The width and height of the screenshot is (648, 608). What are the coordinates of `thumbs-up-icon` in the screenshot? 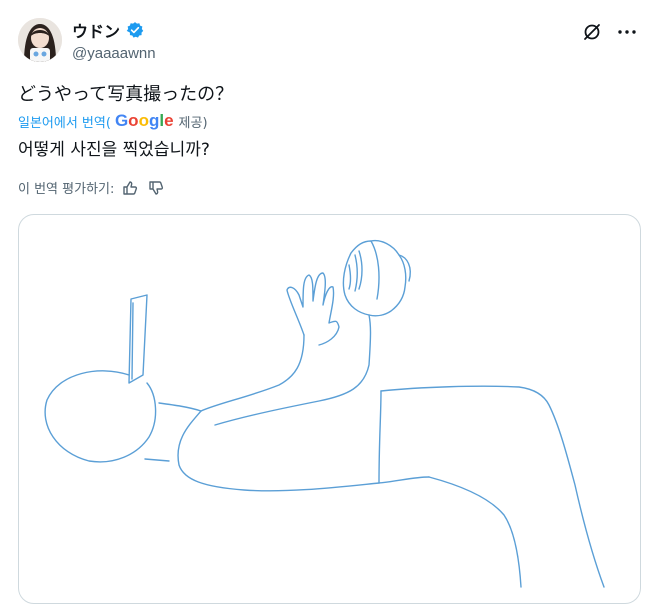 It's located at (130, 188).